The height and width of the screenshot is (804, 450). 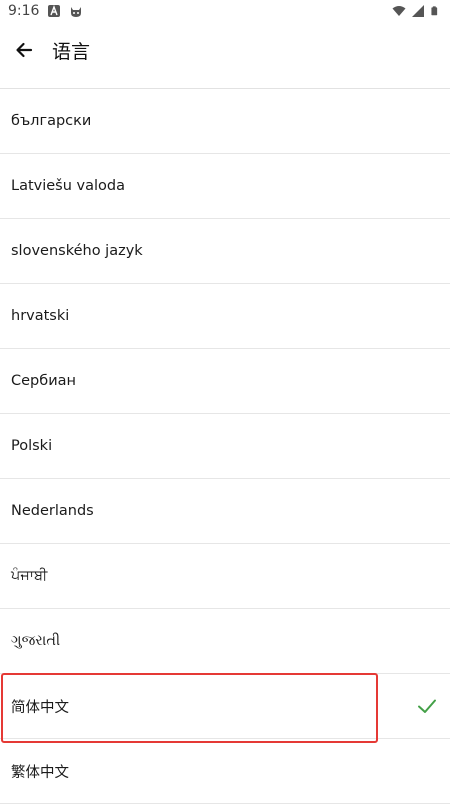 I want to click on status-left: 9:16, so click(x=45, y=11).